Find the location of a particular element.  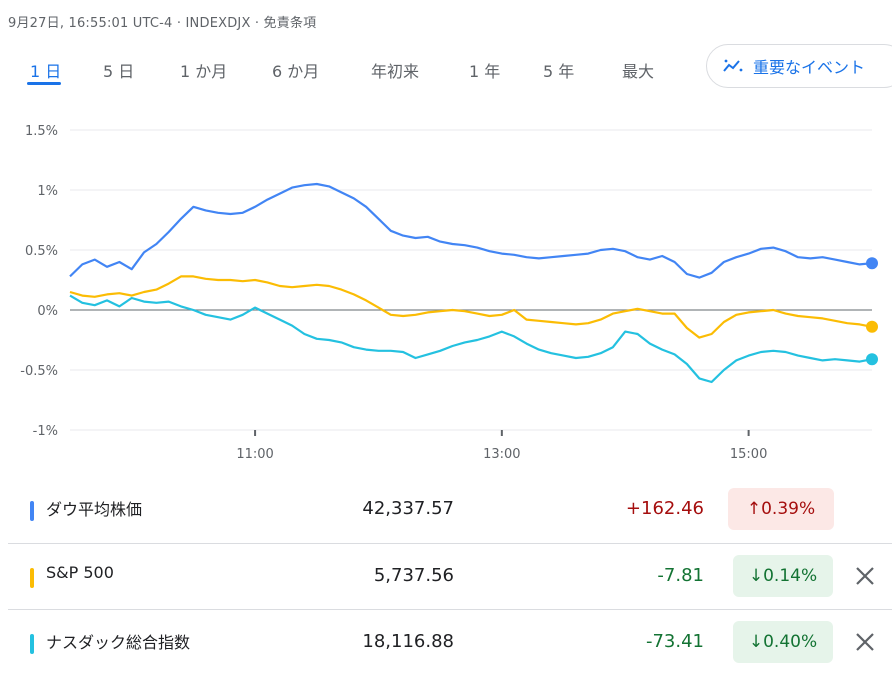

index-name: ナスダック総合指数 is located at coordinates (118, 642).